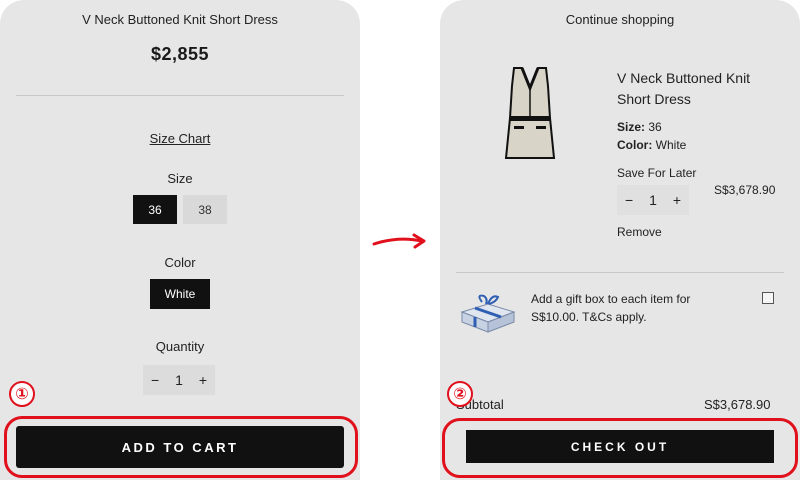 The width and height of the screenshot is (800, 480). What do you see at coordinates (745, 190) in the screenshot?
I see `cart-item-price: S$3,678.90` at bounding box center [745, 190].